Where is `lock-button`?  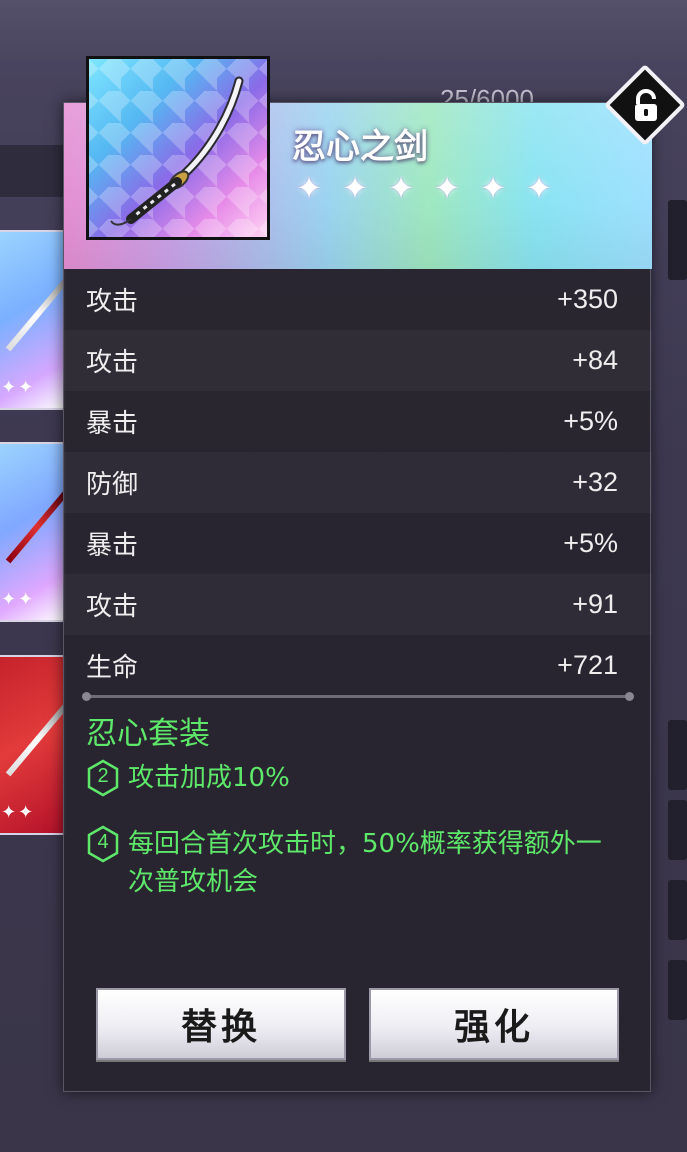 lock-button is located at coordinates (645, 105).